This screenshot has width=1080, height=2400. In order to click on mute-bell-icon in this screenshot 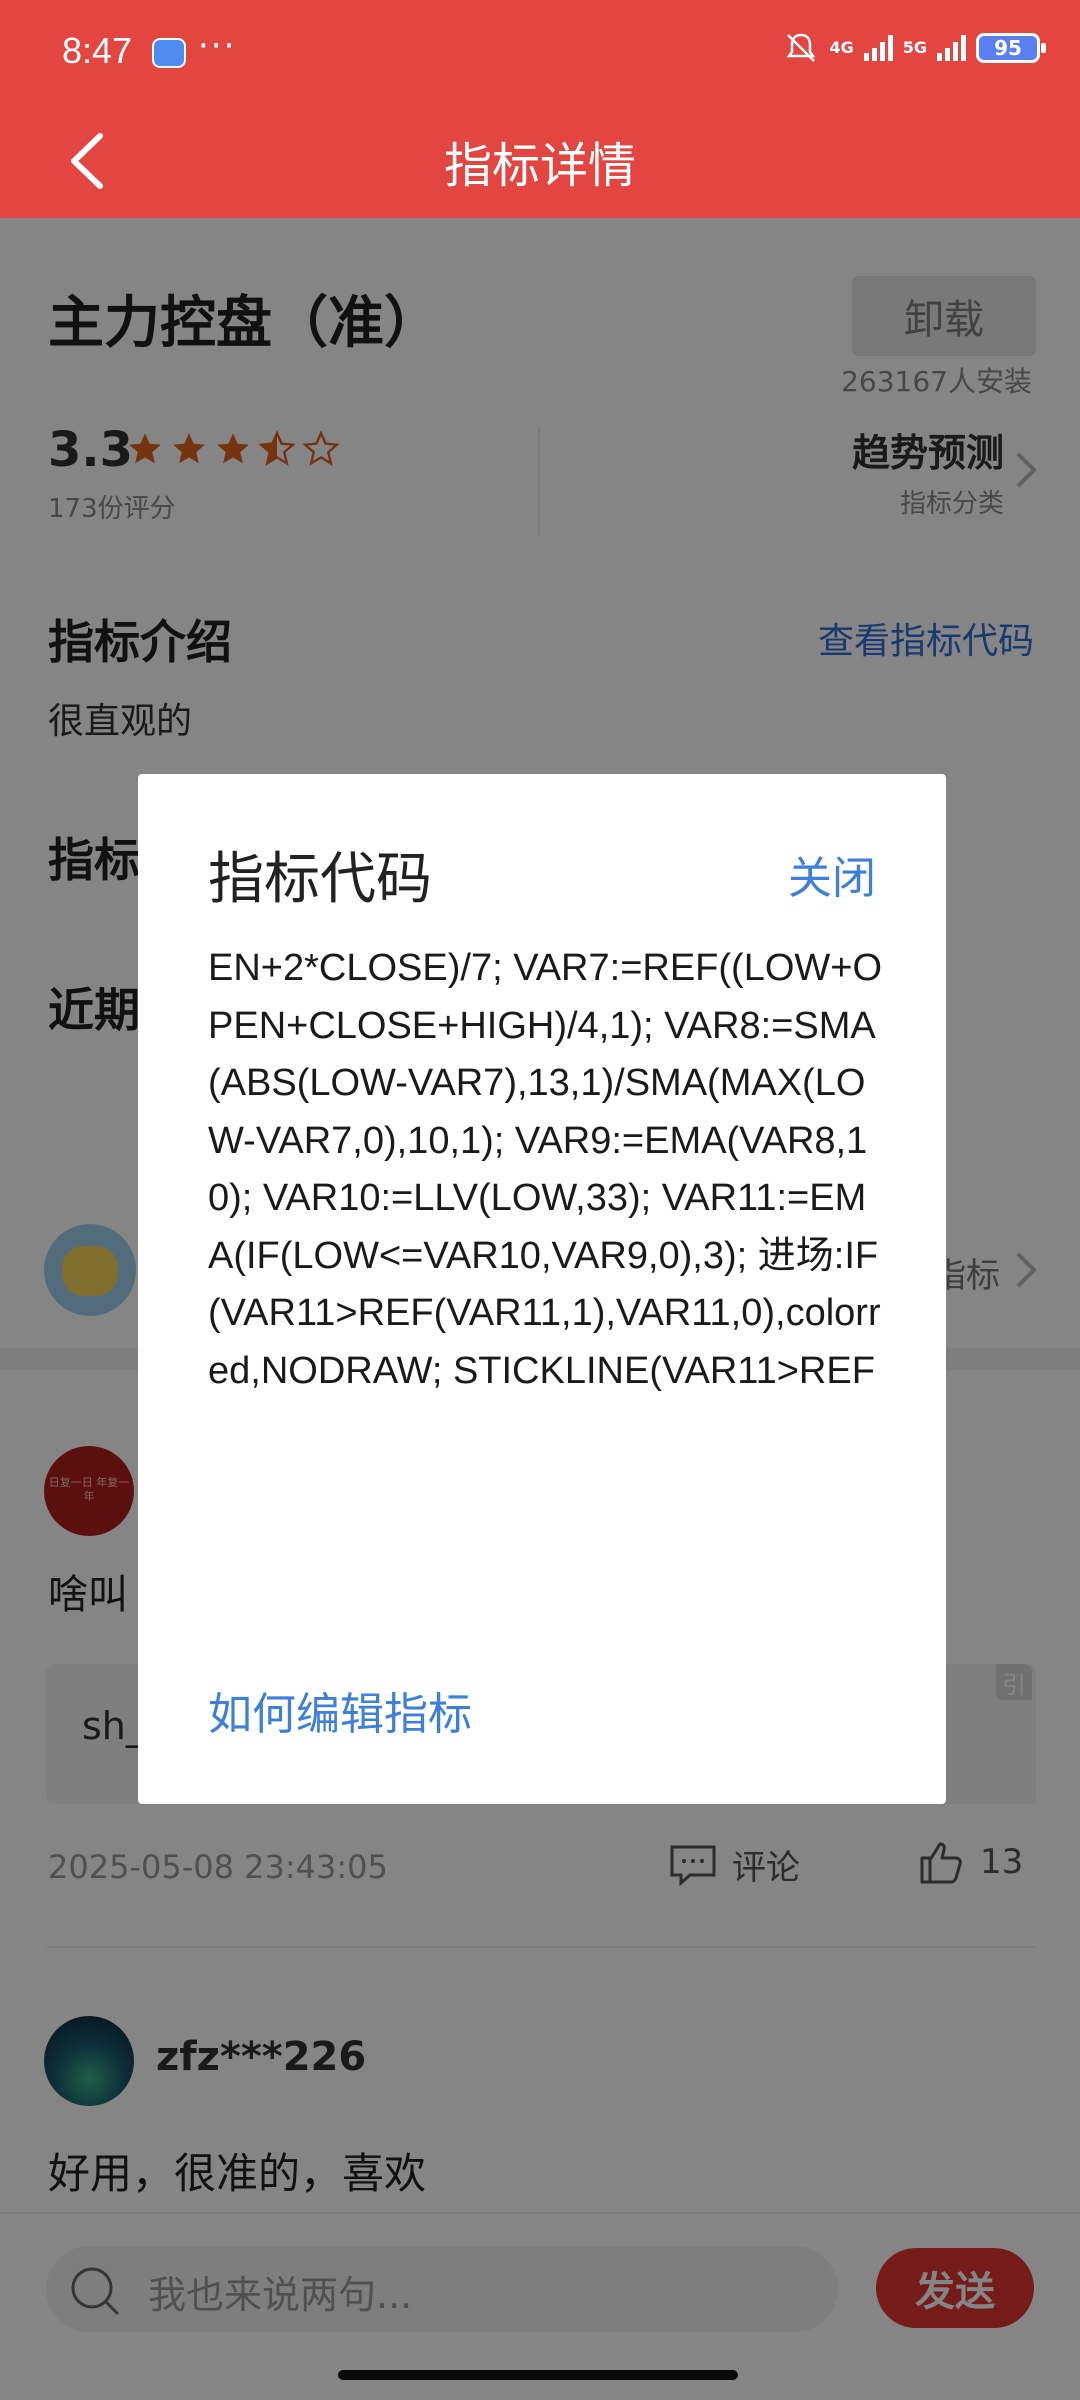, I will do `click(801, 47)`.